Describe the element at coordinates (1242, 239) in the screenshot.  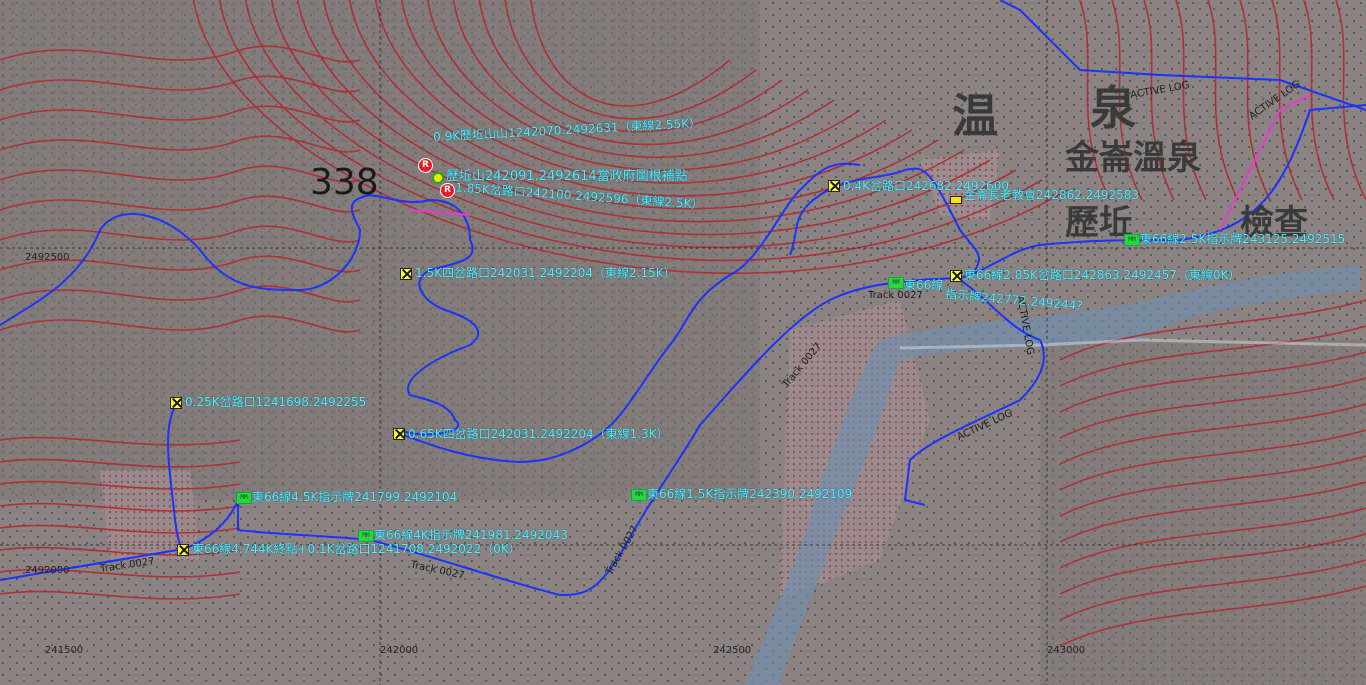
I see `waypoint-label: 東66線2.5K指示牌243125.2492515` at that location.